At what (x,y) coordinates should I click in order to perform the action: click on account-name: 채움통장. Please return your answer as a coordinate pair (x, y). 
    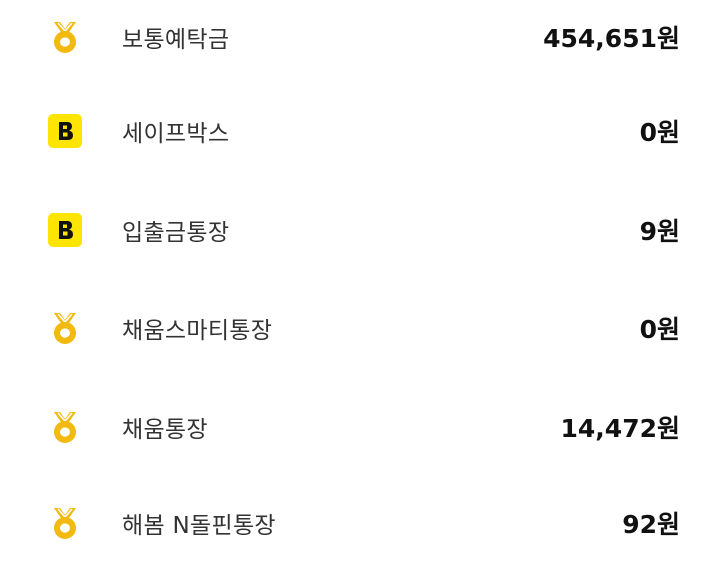
    Looking at the image, I should click on (165, 430).